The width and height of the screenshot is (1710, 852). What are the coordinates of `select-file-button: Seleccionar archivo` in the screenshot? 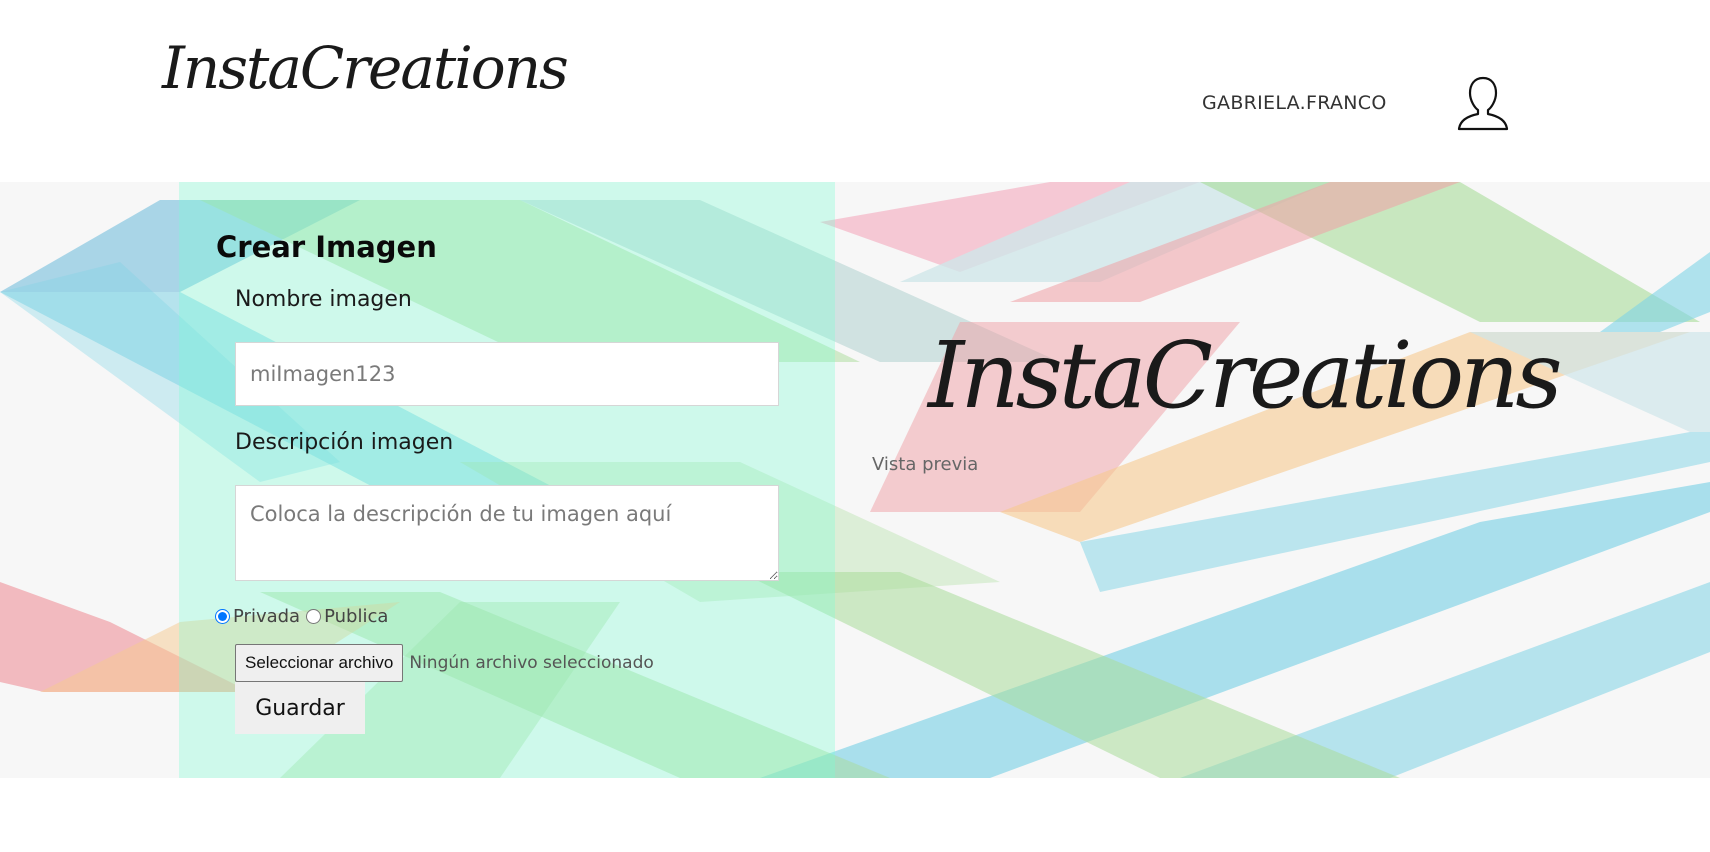 It's located at (319, 663).